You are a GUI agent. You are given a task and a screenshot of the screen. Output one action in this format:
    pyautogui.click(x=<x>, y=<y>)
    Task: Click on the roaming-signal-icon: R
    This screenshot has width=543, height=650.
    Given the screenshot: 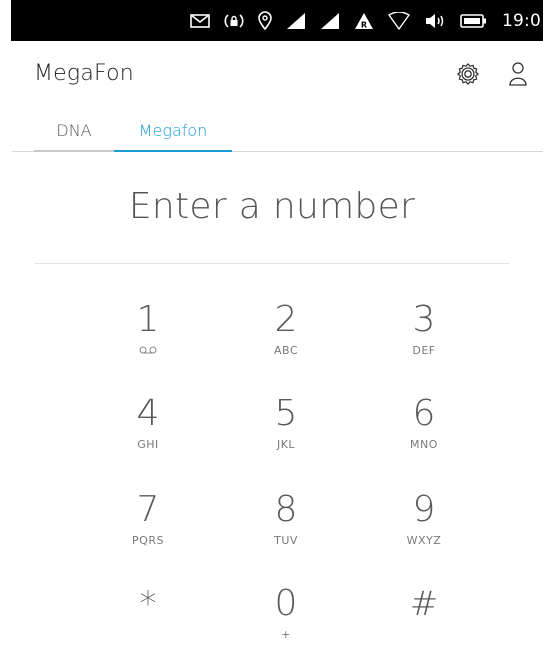 What is the action you would take?
    pyautogui.click(x=364, y=20)
    